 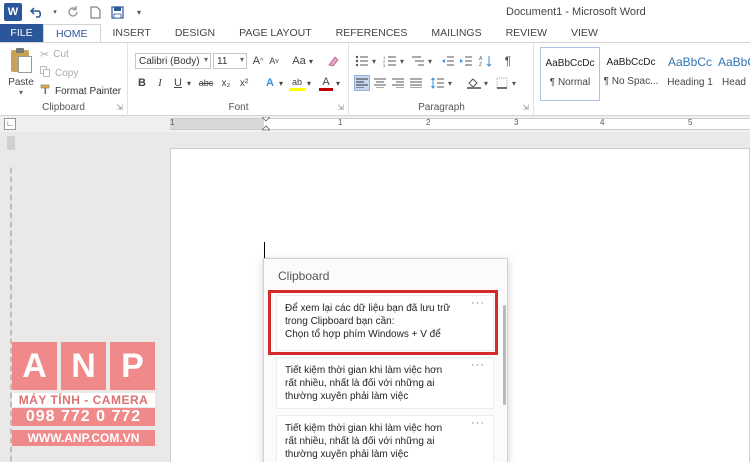 I want to click on numbering-icon: 123, so click(x=390, y=61).